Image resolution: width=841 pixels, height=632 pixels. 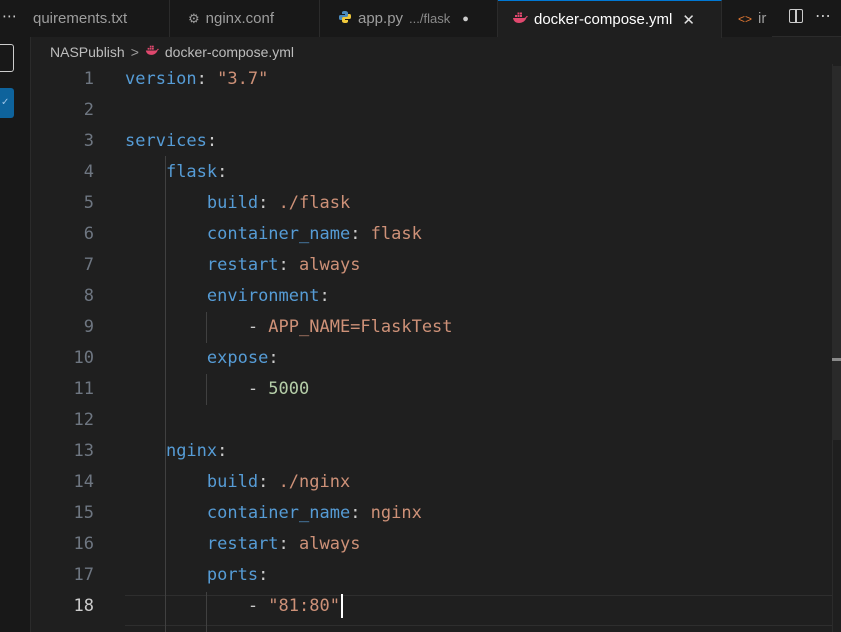 I want to click on code-line: 7 restart: always, so click(x=430, y=265).